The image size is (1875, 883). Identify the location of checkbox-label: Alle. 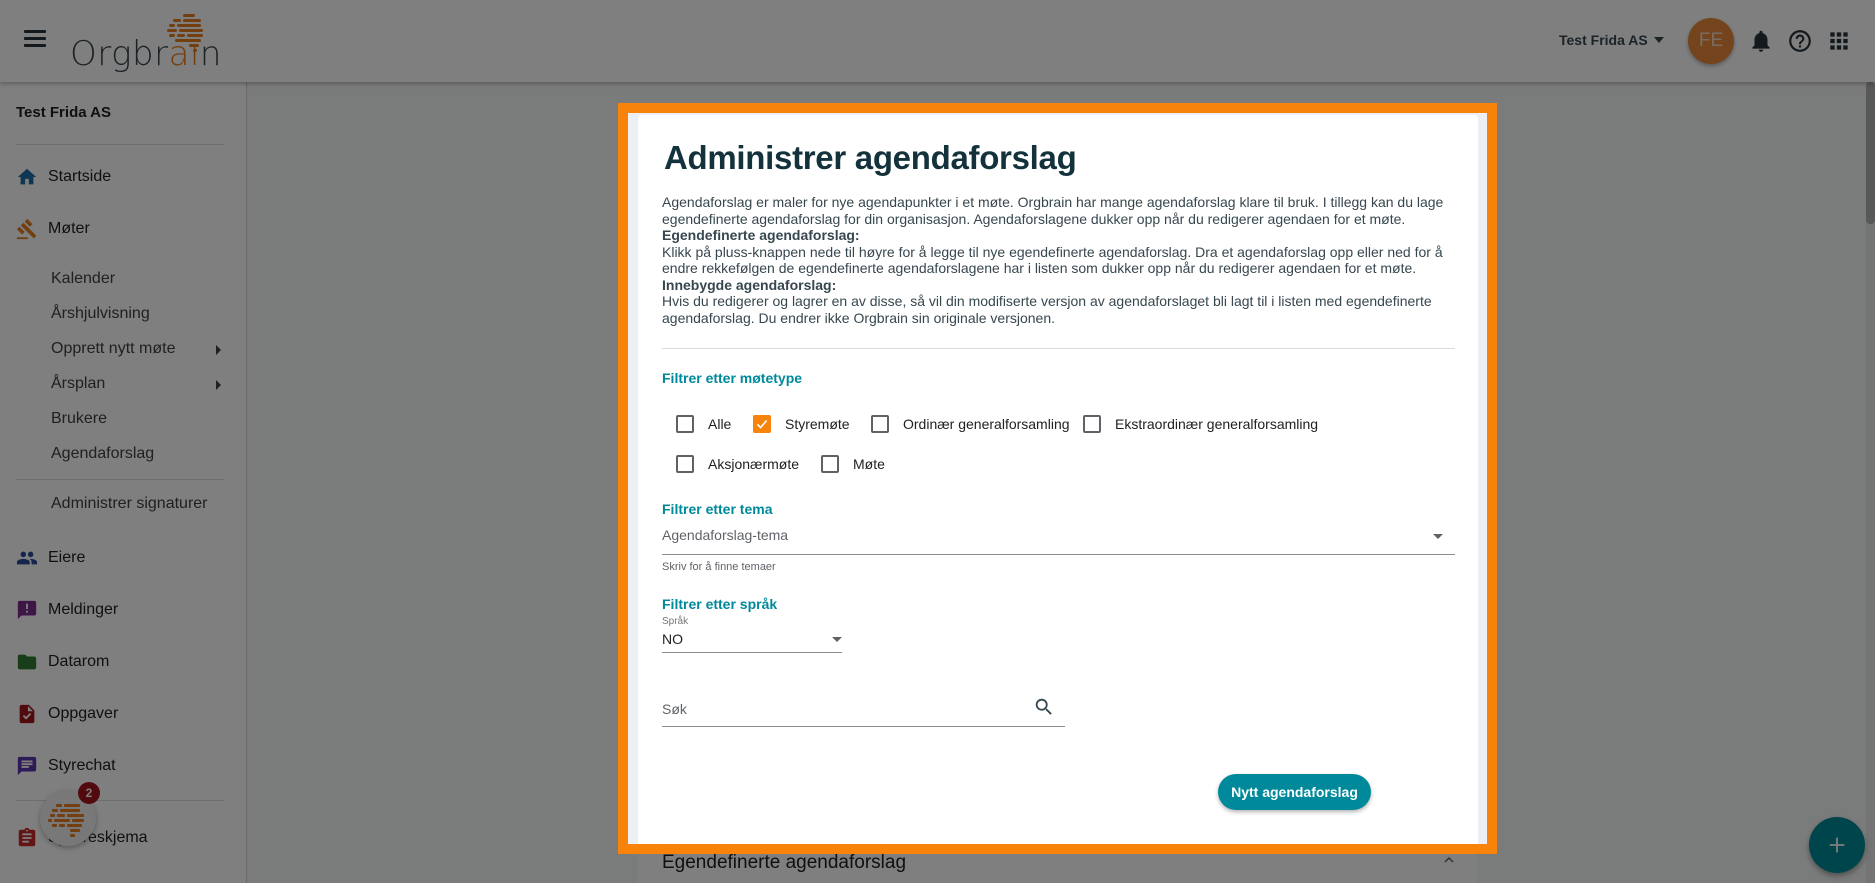
(720, 424).